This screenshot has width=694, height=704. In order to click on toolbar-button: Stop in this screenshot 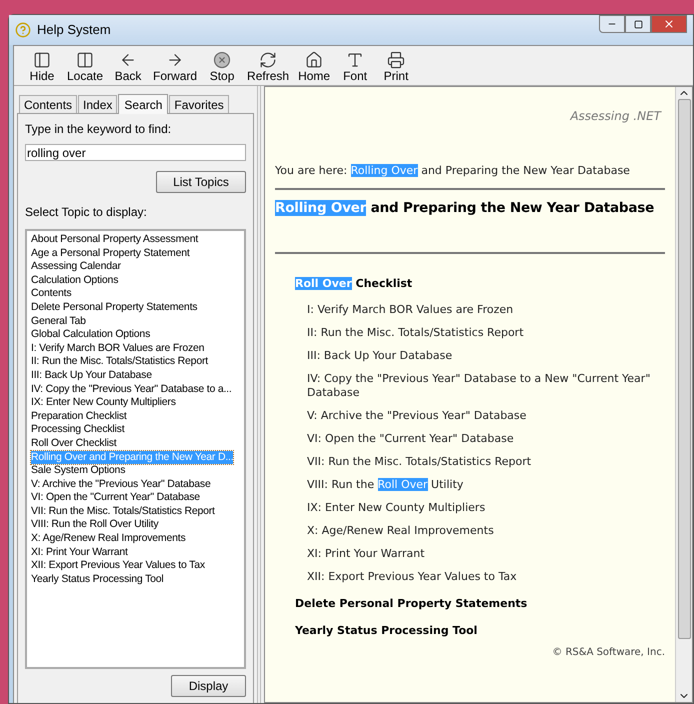, I will do `click(222, 68)`.